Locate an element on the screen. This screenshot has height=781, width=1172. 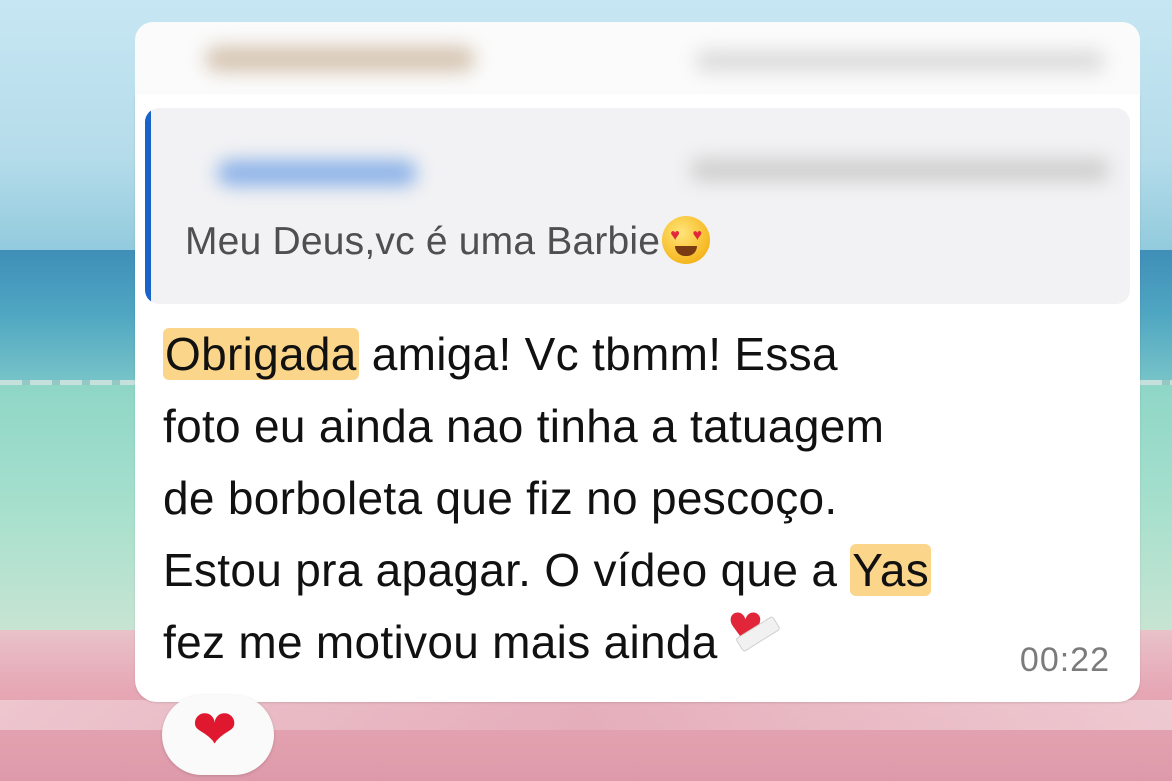
blurred-contact-header is located at coordinates (637, 58).